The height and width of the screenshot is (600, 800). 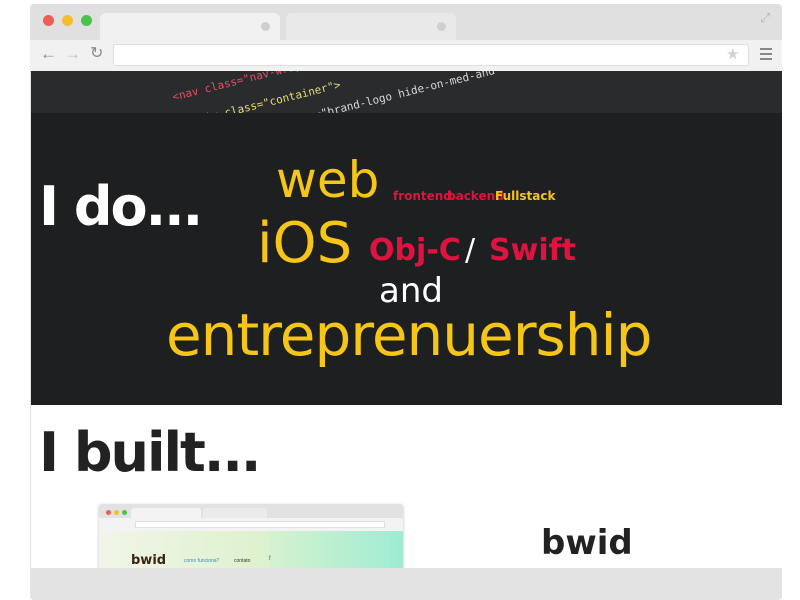 I want to click on reload-icon: ↻, so click(x=96, y=54).